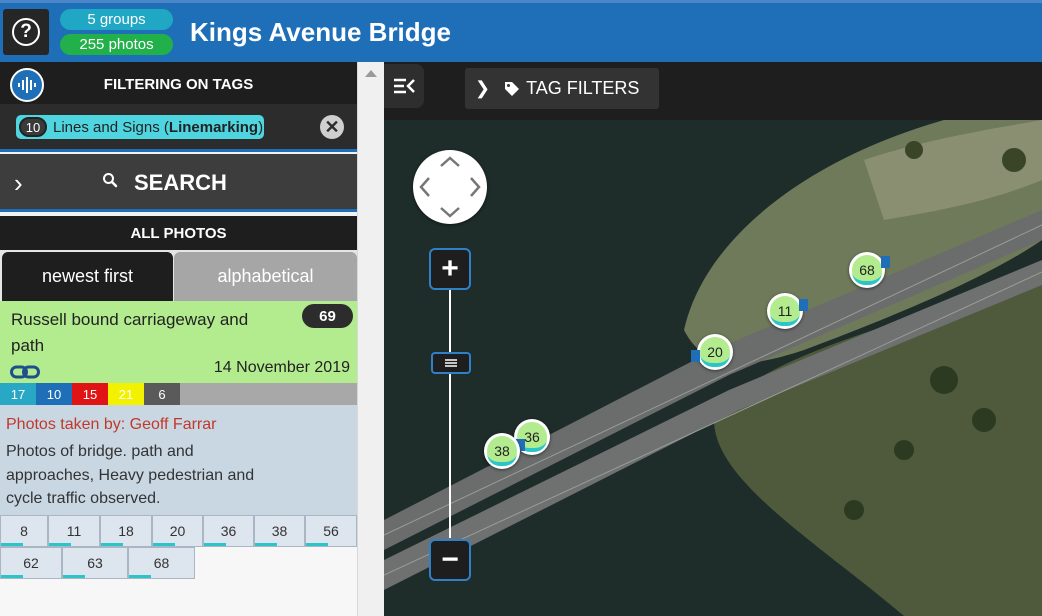 This screenshot has width=1042, height=616. Describe the element at coordinates (18, 183) in the screenshot. I see `chevron-right-icon: ›` at that location.